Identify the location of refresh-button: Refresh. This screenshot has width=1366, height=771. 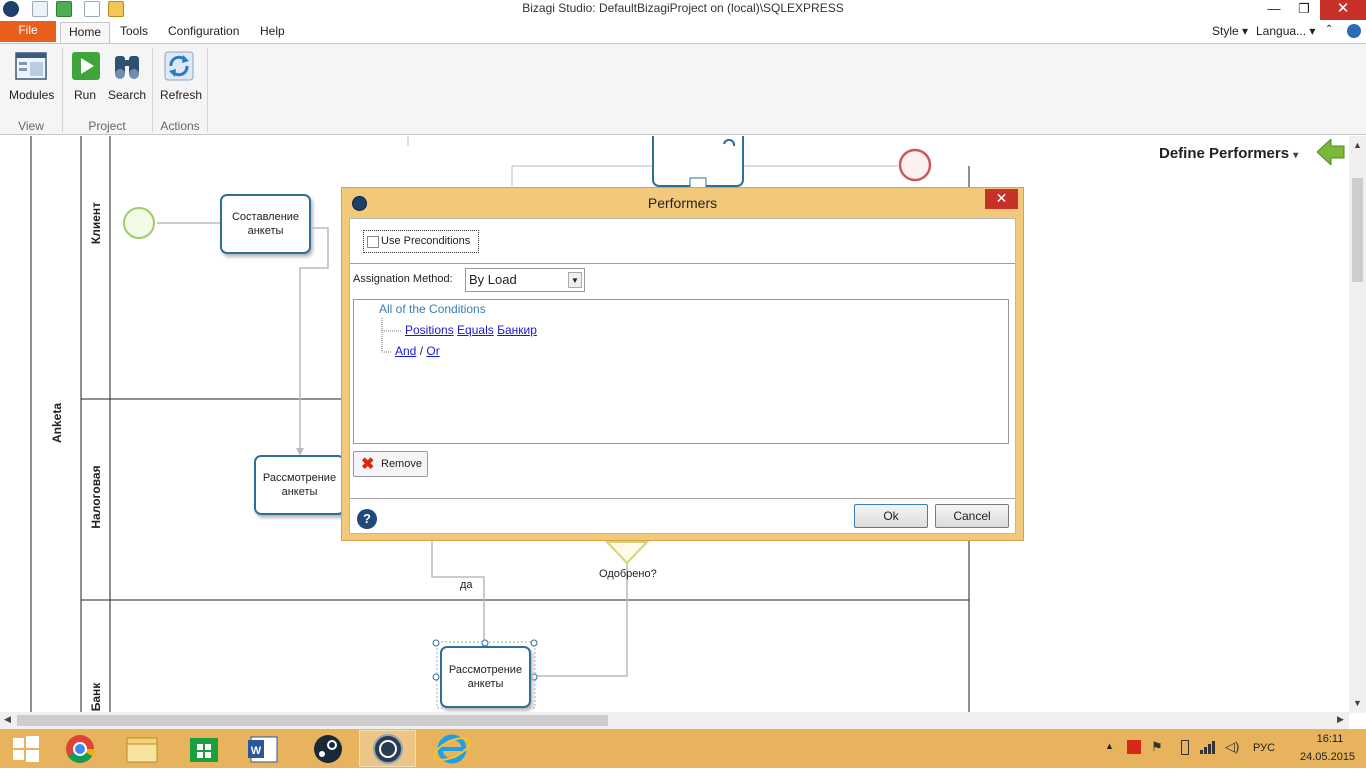
(181, 76).